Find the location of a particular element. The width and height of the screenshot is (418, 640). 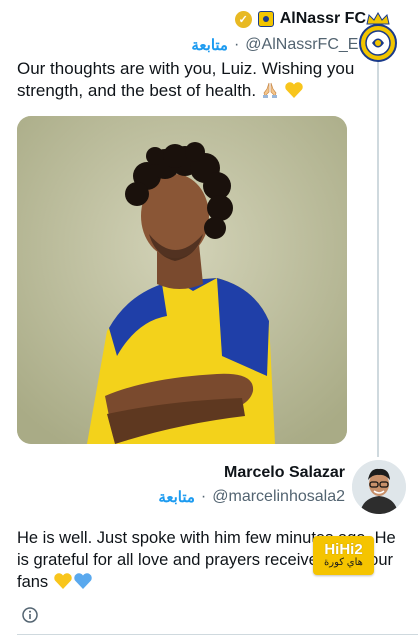

divider is located at coordinates (217, 634).